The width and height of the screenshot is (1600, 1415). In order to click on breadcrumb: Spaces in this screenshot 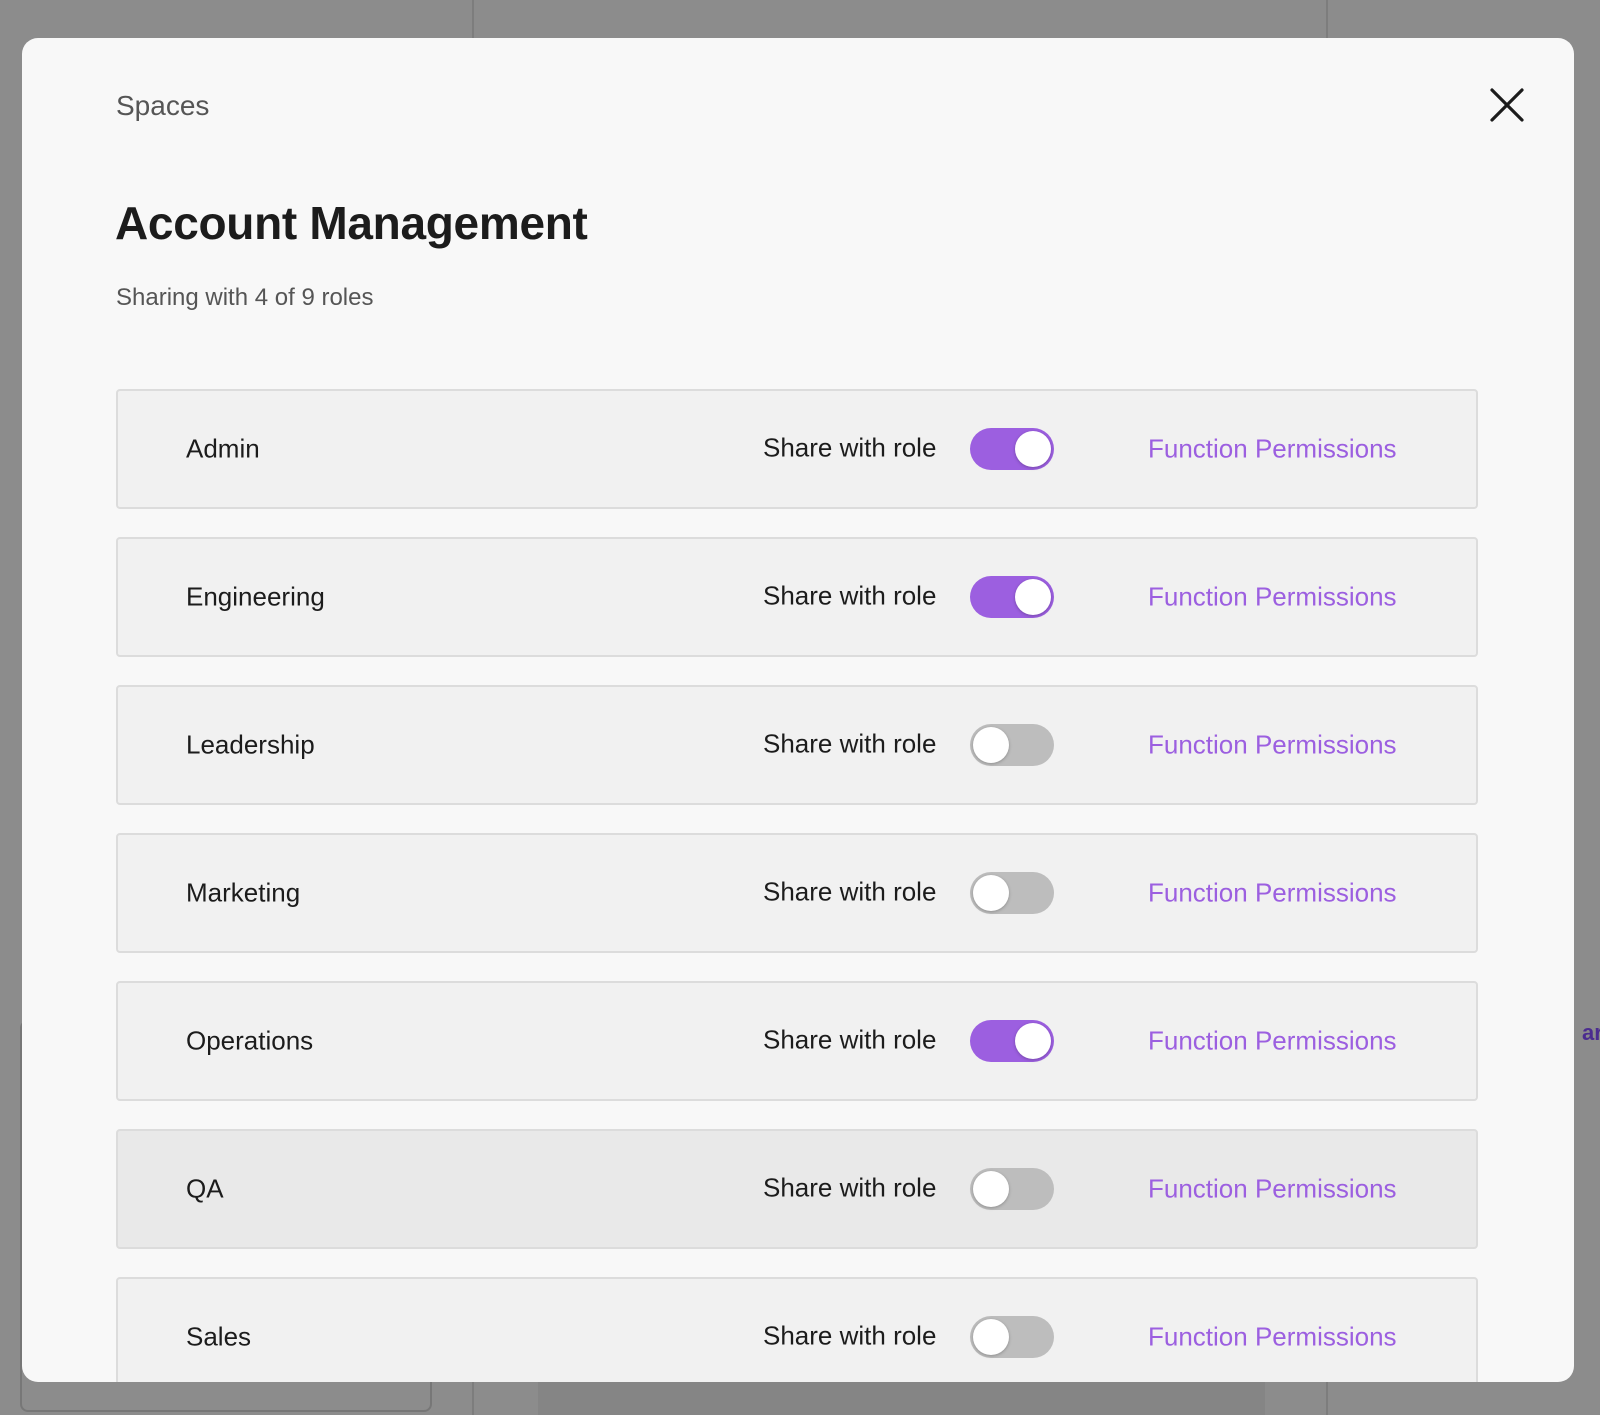, I will do `click(162, 106)`.